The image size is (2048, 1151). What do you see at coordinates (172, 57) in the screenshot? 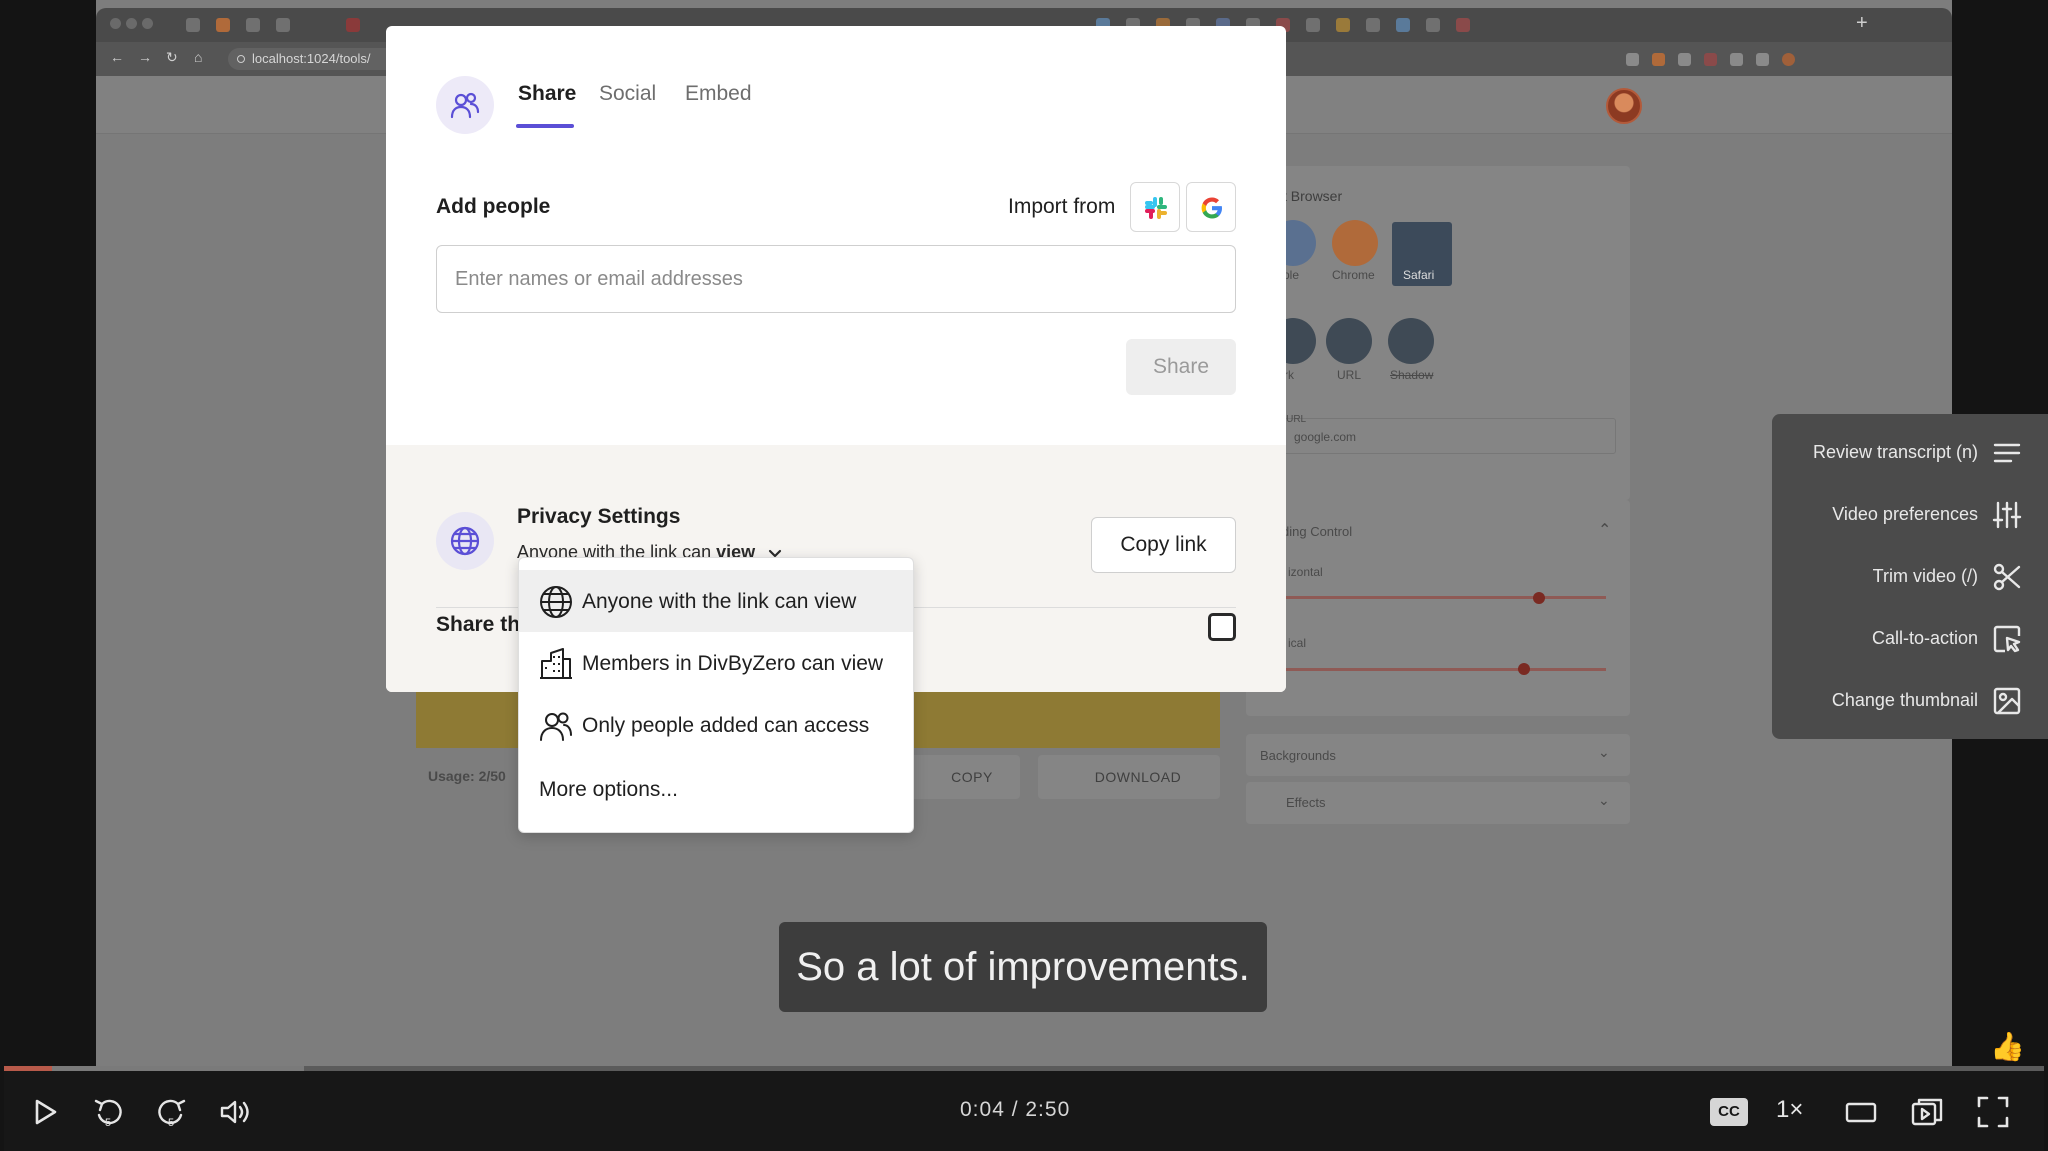
I see `reload-icon: ↻` at bounding box center [172, 57].